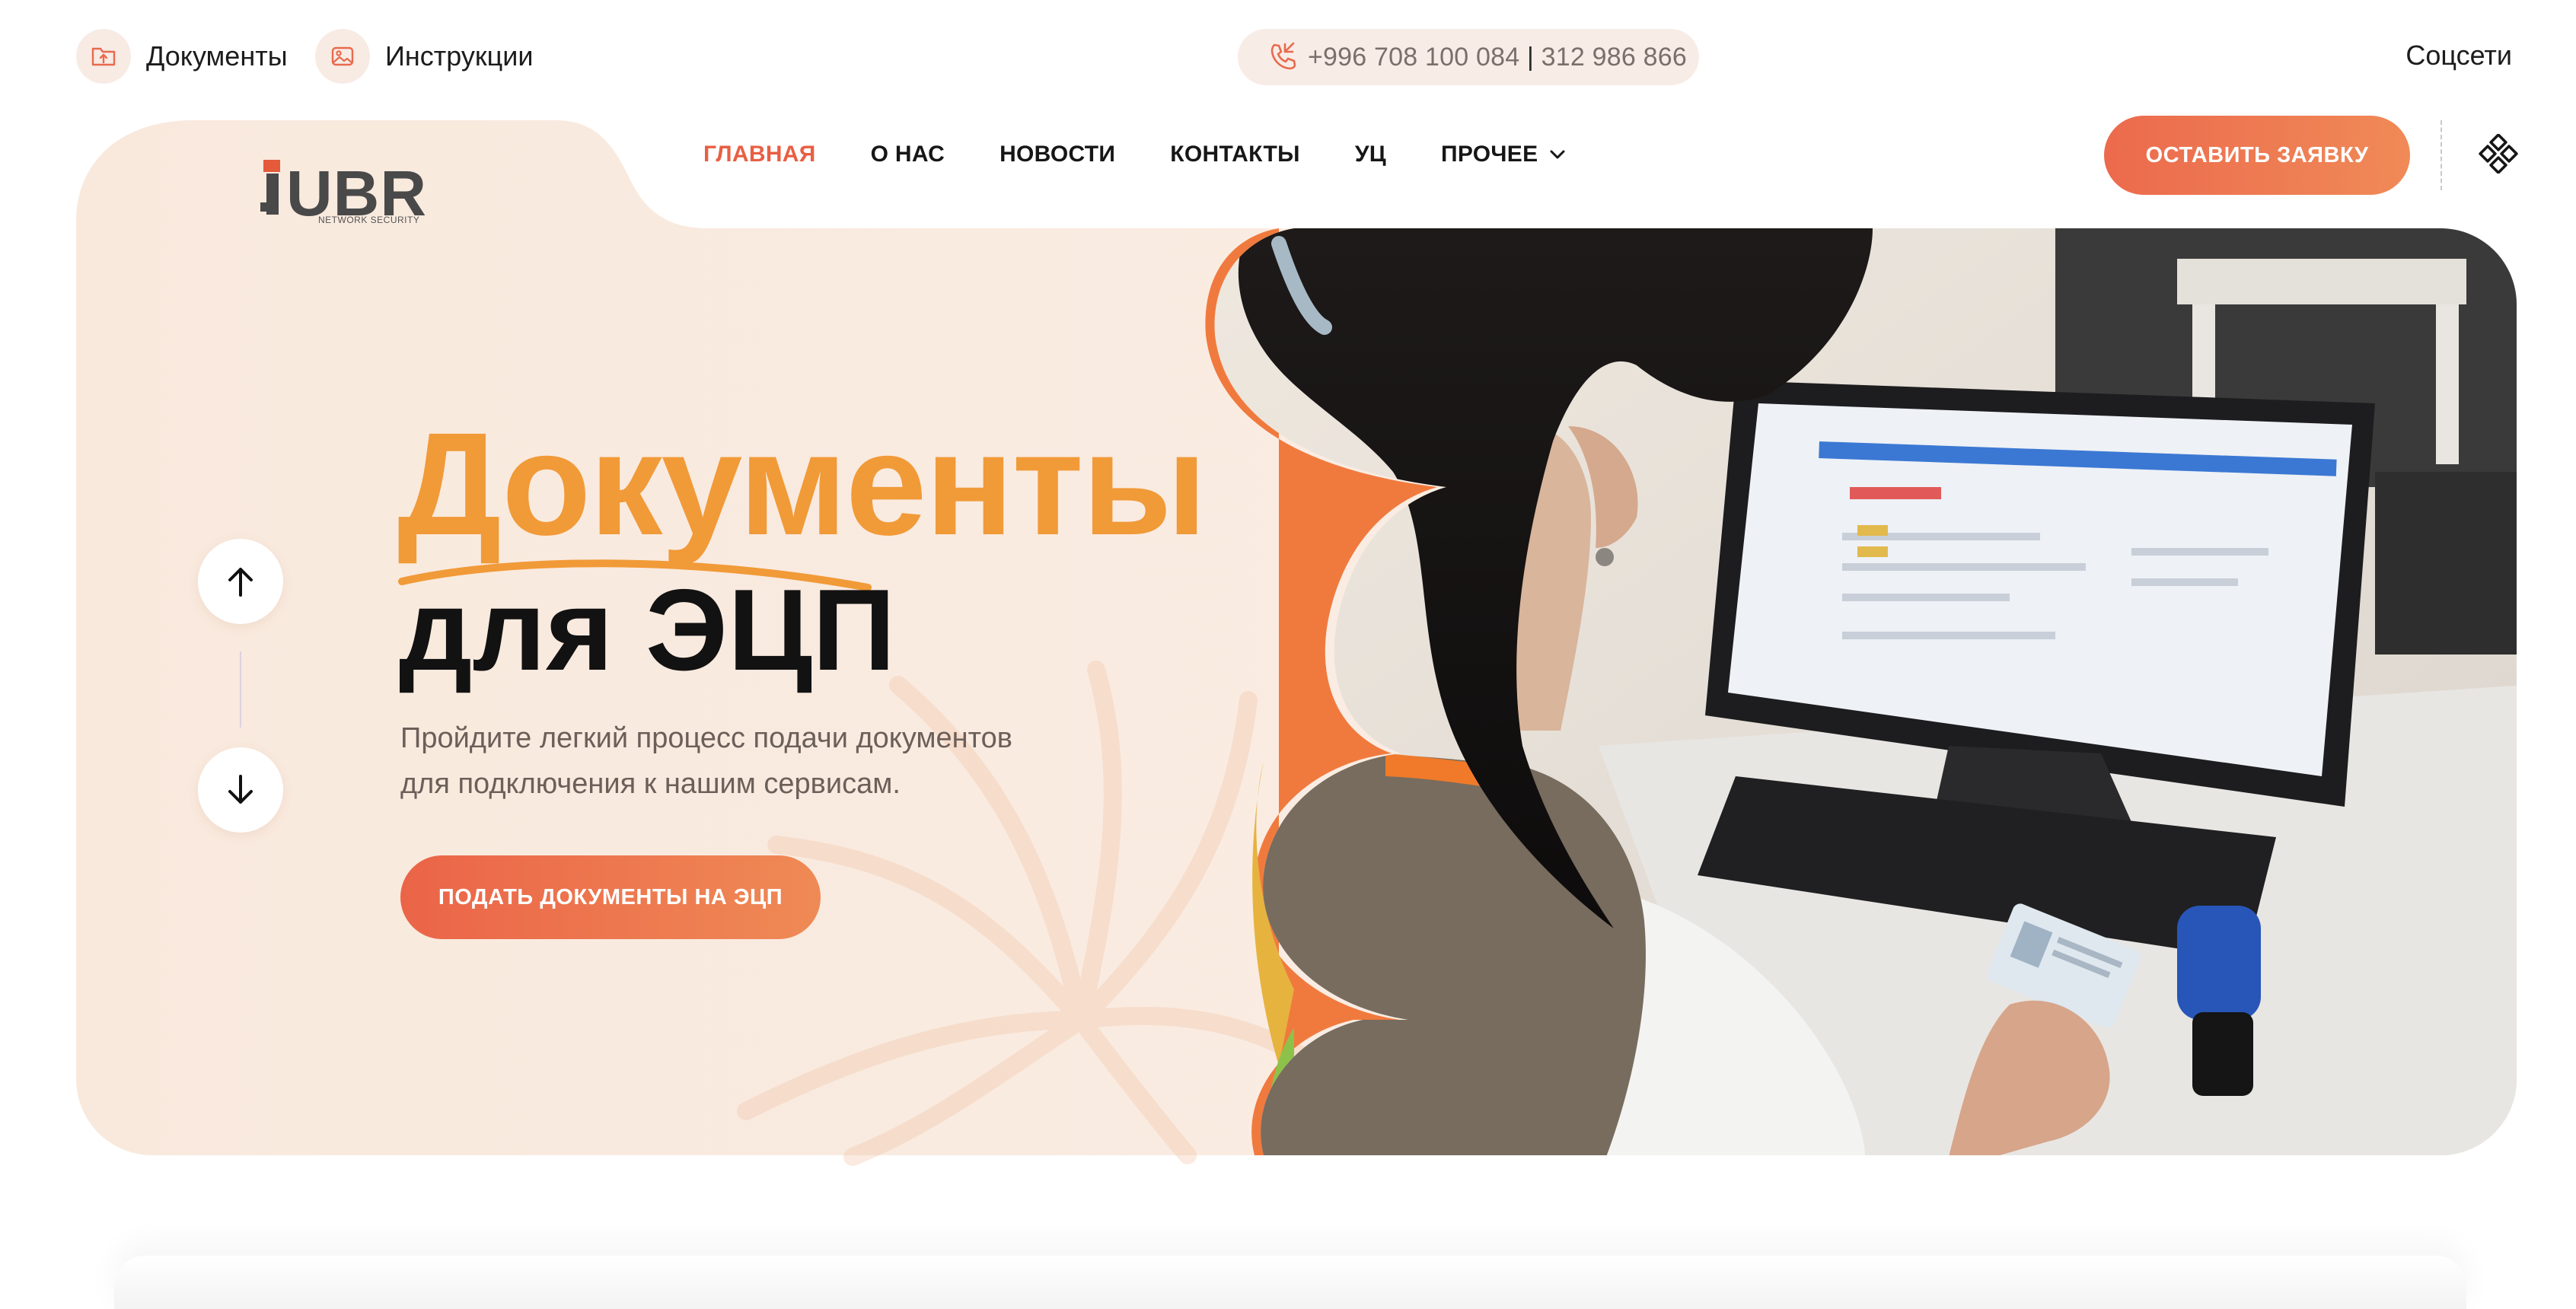 Image resolution: width=2576 pixels, height=1309 pixels. I want to click on next-section-edge, so click(1290, 1282).